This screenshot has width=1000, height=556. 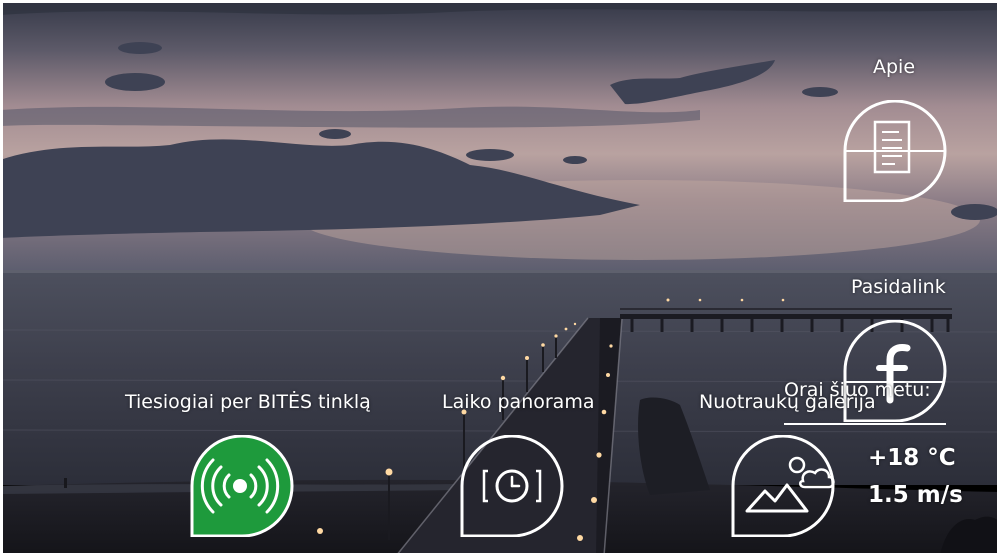 What do you see at coordinates (865, 424) in the screenshot?
I see `weather-divider` at bounding box center [865, 424].